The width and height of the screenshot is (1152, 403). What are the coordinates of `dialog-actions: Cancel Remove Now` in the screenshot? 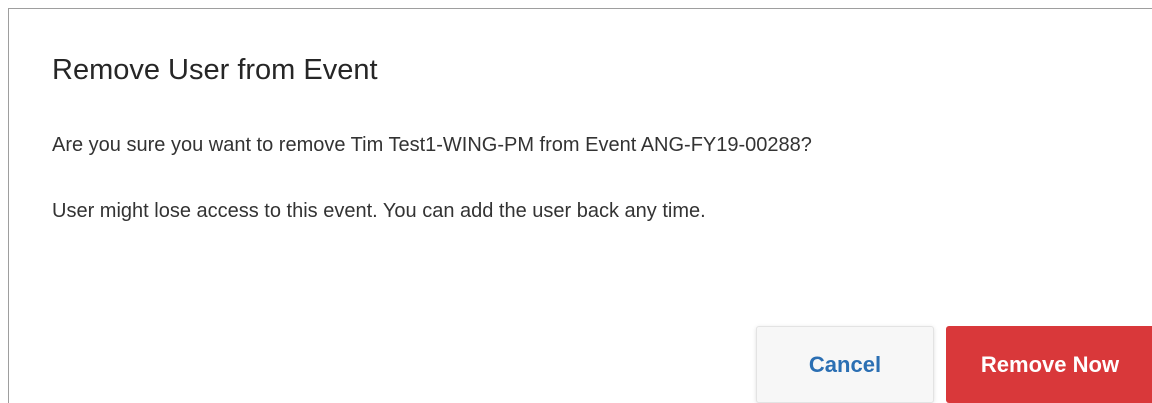 It's located at (954, 364).